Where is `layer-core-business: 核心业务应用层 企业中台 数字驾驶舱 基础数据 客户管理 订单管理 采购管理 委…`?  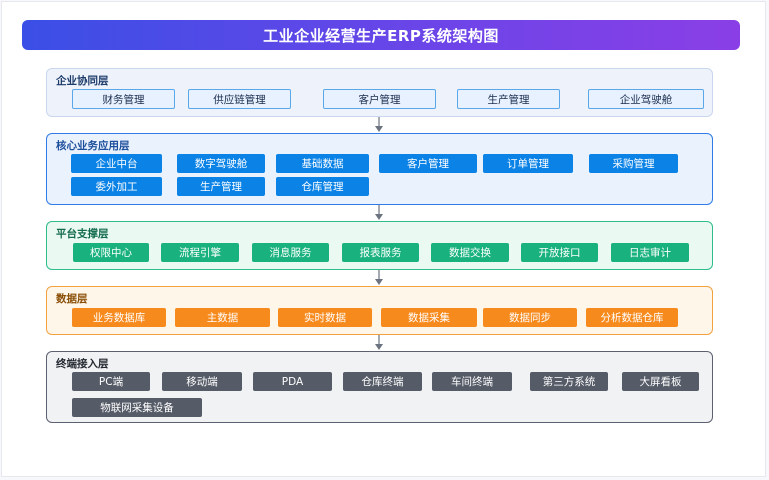 layer-core-business: 核心业务应用层 企业中台 数字驾驶舱 基础数据 客户管理 订单管理 采购管理 委… is located at coordinates (379, 169).